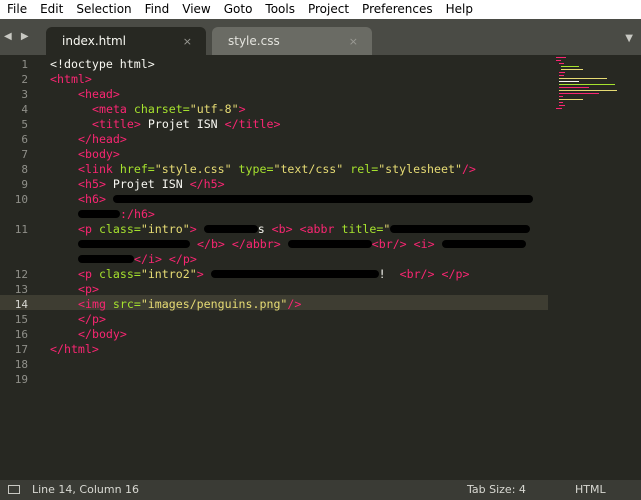 The width and height of the screenshot is (641, 500). Describe the element at coordinates (362, 229) in the screenshot. I see `title-attr: title=` at that location.